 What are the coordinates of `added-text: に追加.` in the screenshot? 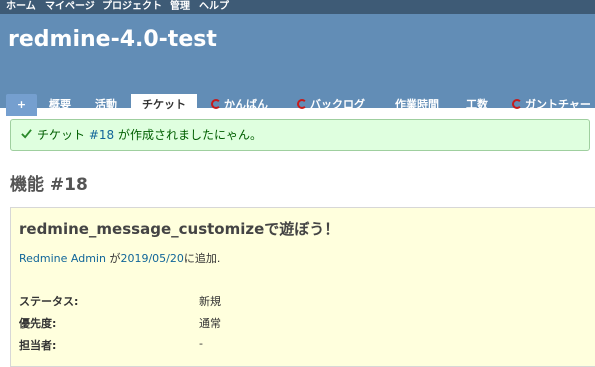 It's located at (202, 258).